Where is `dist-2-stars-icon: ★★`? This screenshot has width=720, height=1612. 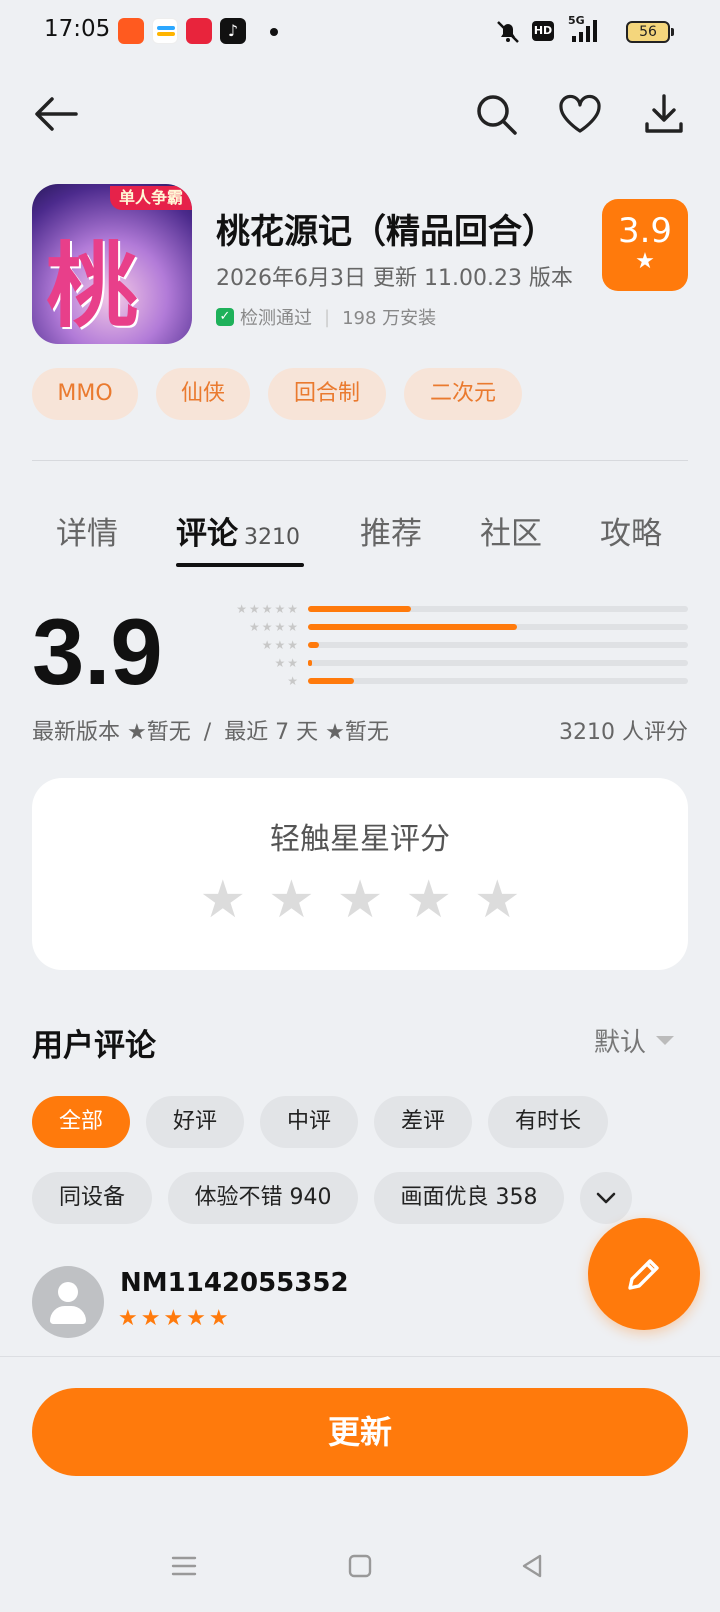
dist-2-stars-icon: ★★ is located at coordinates (287, 663).